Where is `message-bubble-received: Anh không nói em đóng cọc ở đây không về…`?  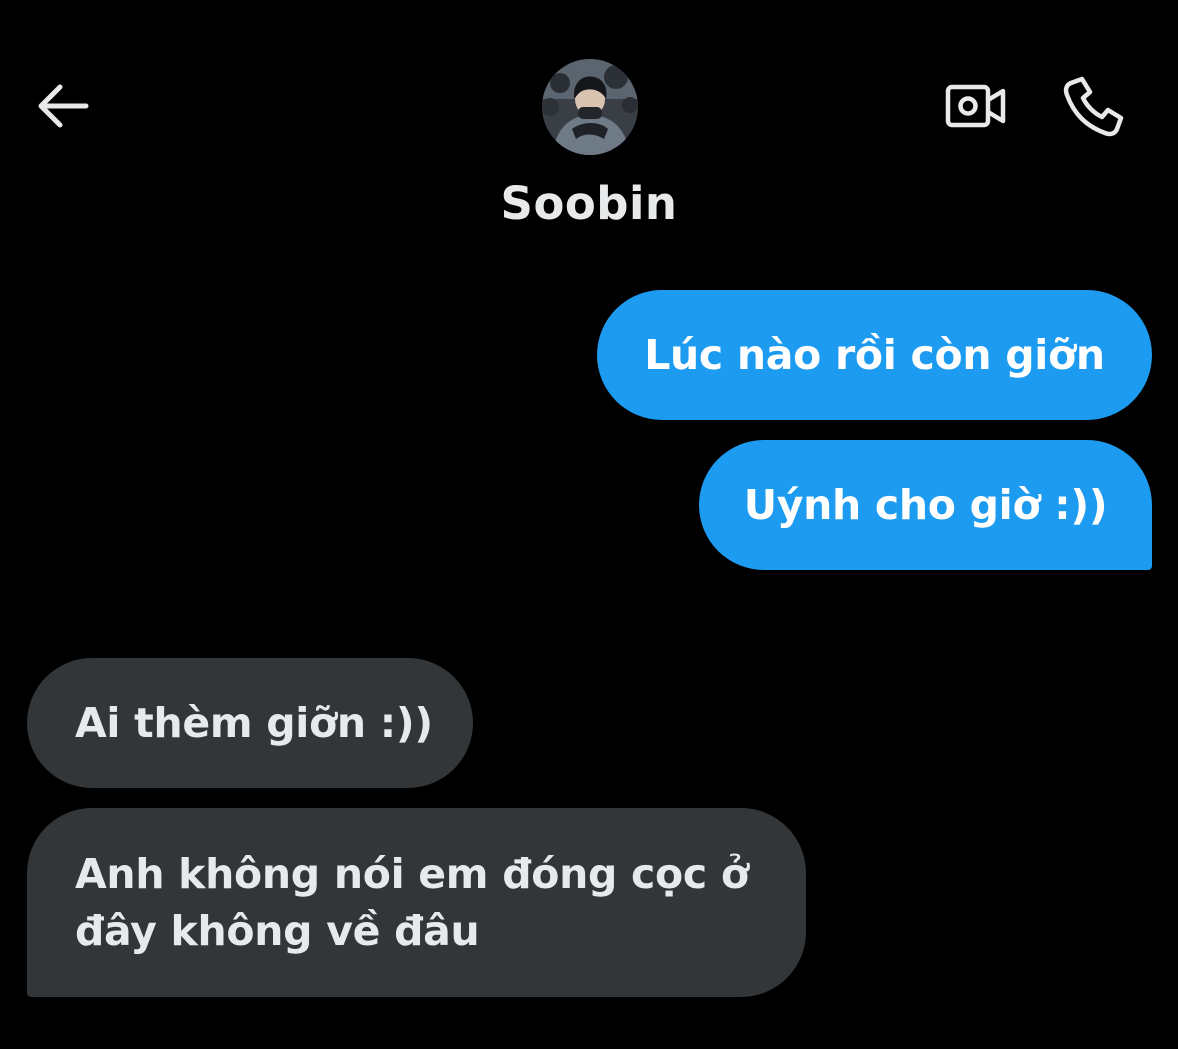 message-bubble-received: Anh không nói em đóng cọc ở đây không về… is located at coordinates (416, 902).